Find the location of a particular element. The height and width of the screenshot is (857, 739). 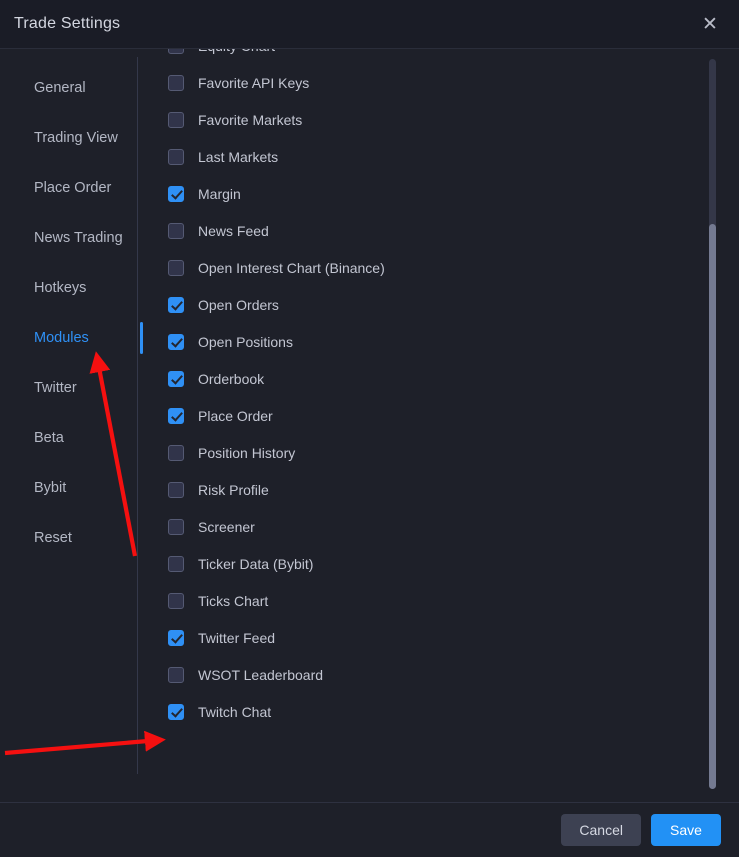

sidebar-item-beta: Beta is located at coordinates (68, 438).